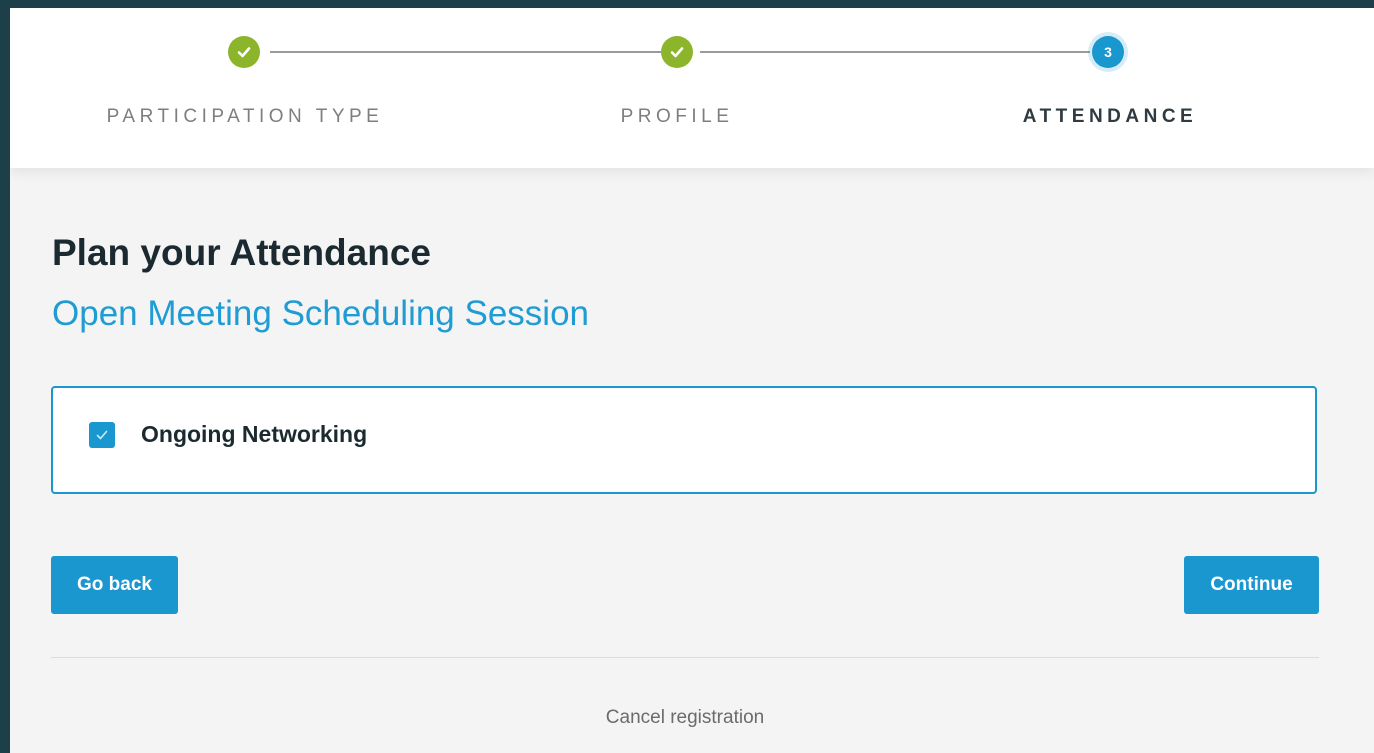 This screenshot has width=1374, height=753. What do you see at coordinates (241, 252) in the screenshot?
I see `page-title: Plan your Attendance` at bounding box center [241, 252].